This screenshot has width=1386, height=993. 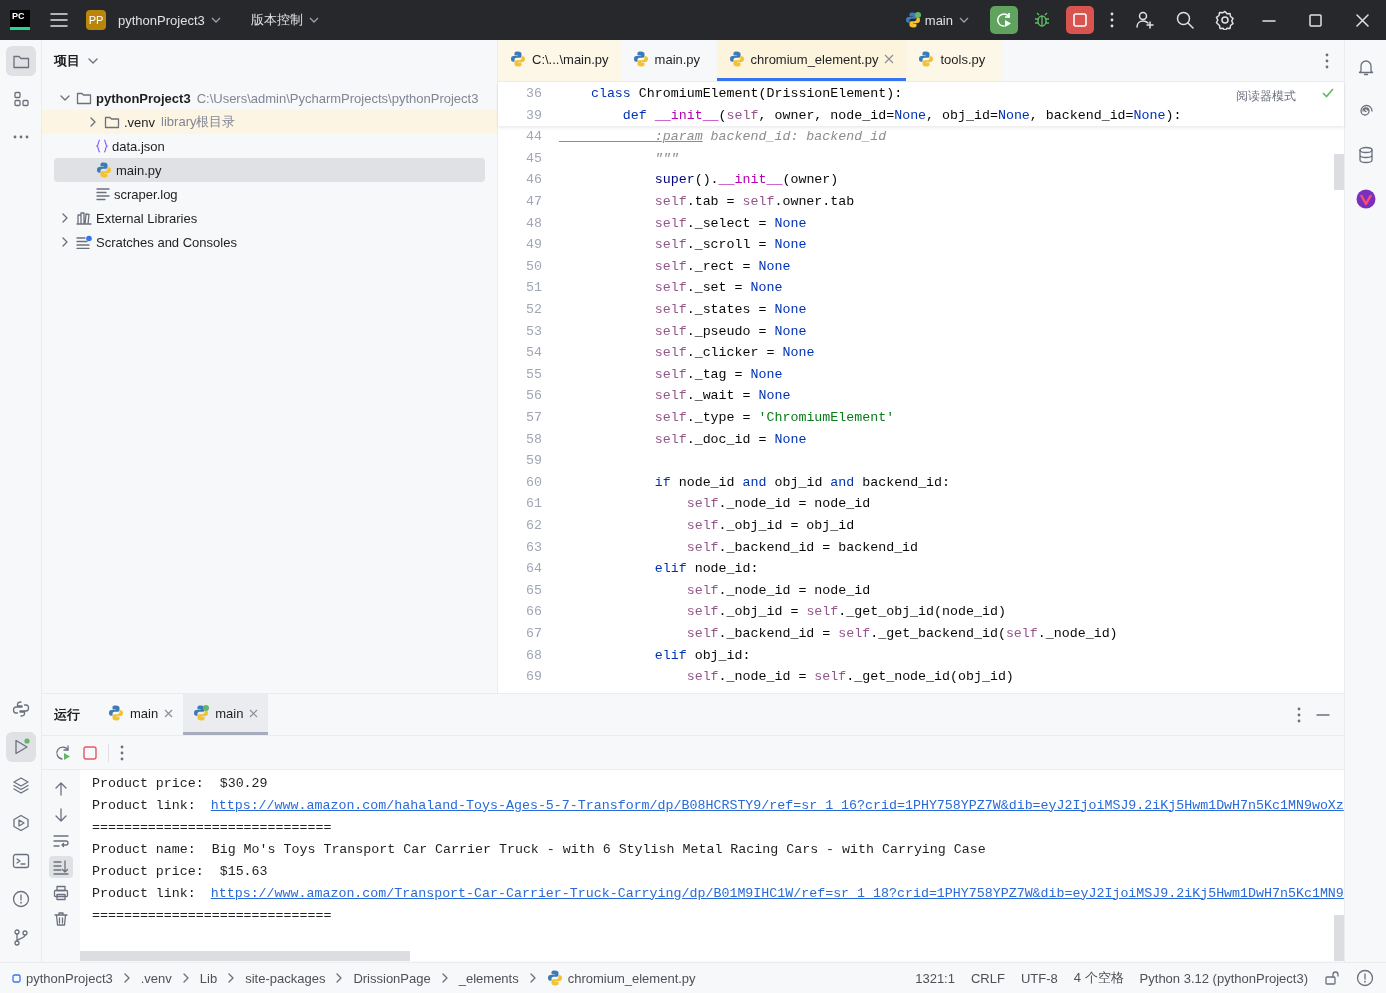 What do you see at coordinates (802, 547) in the screenshot?
I see `code-line: self._backend_id = backend_id` at bounding box center [802, 547].